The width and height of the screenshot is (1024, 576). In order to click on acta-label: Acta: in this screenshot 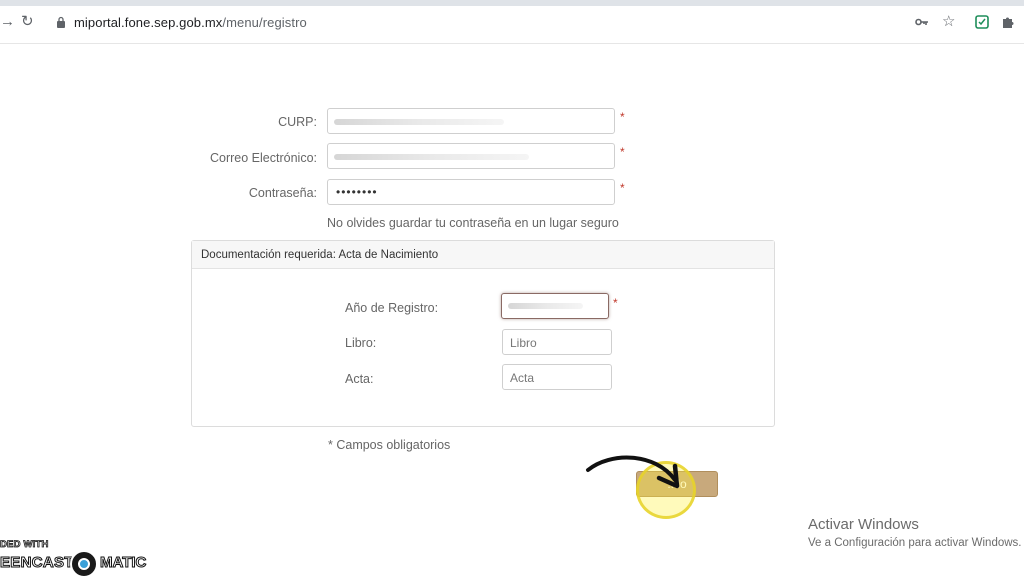, I will do `click(359, 379)`.